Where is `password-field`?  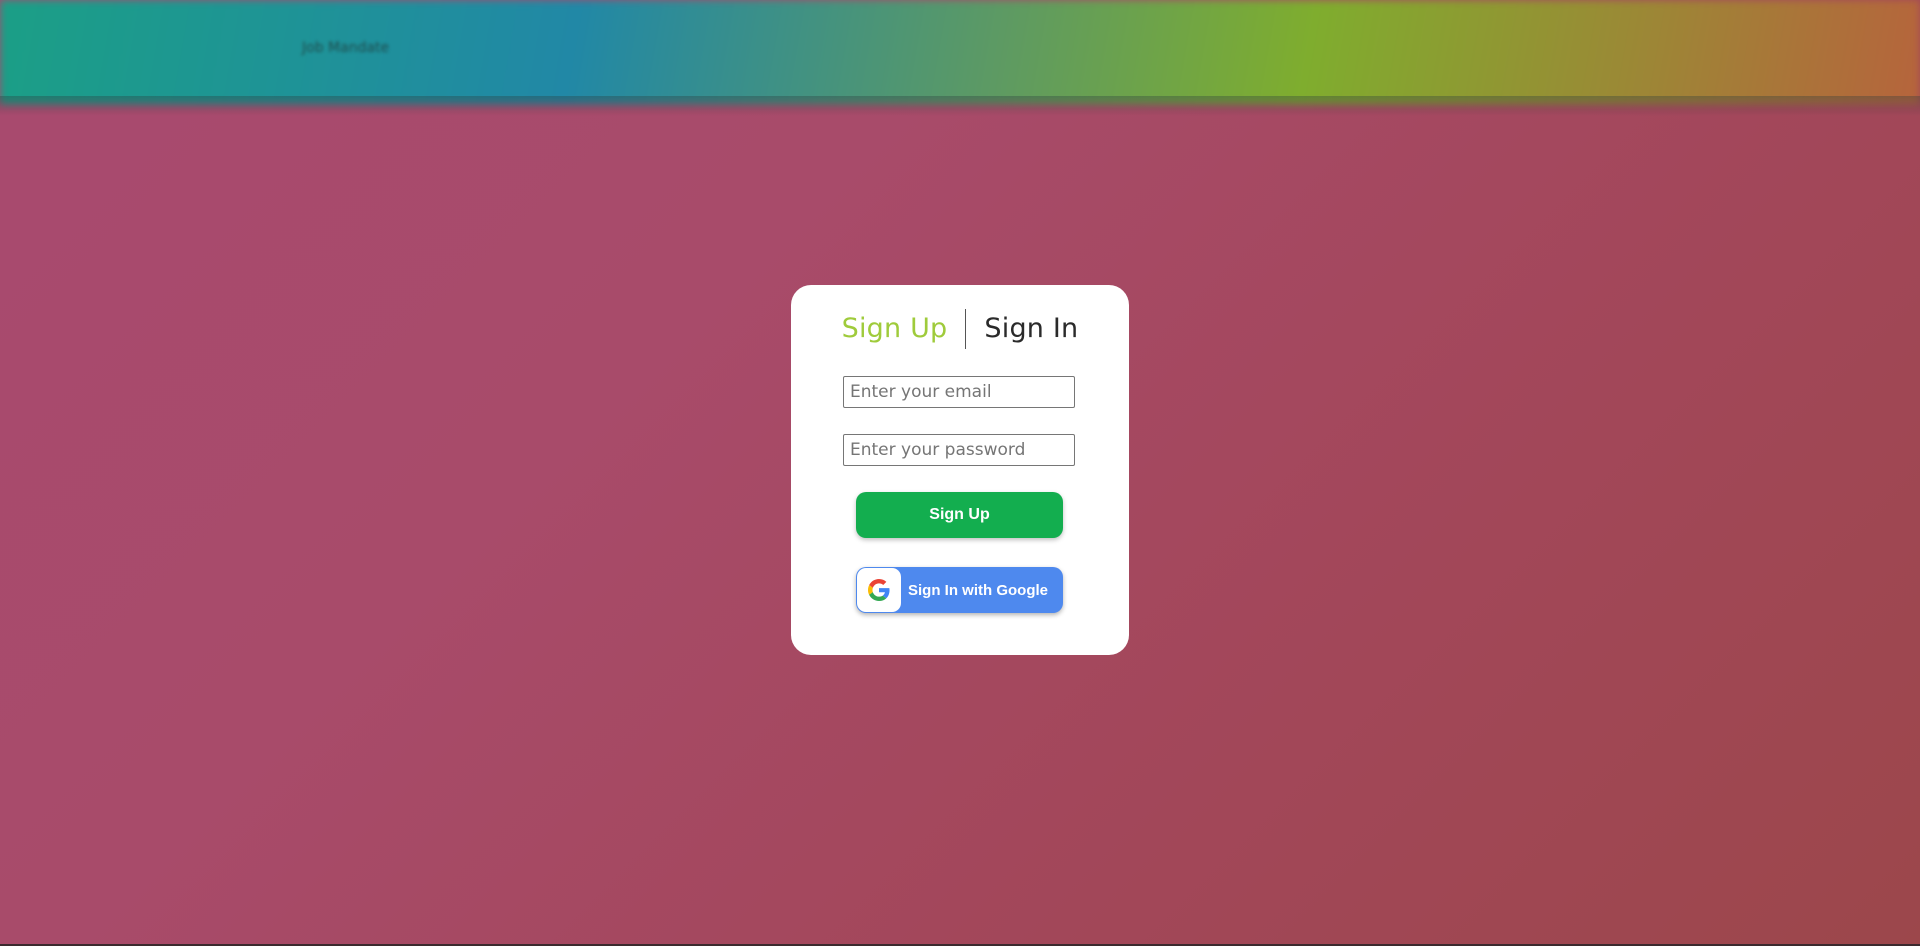 password-field is located at coordinates (959, 450).